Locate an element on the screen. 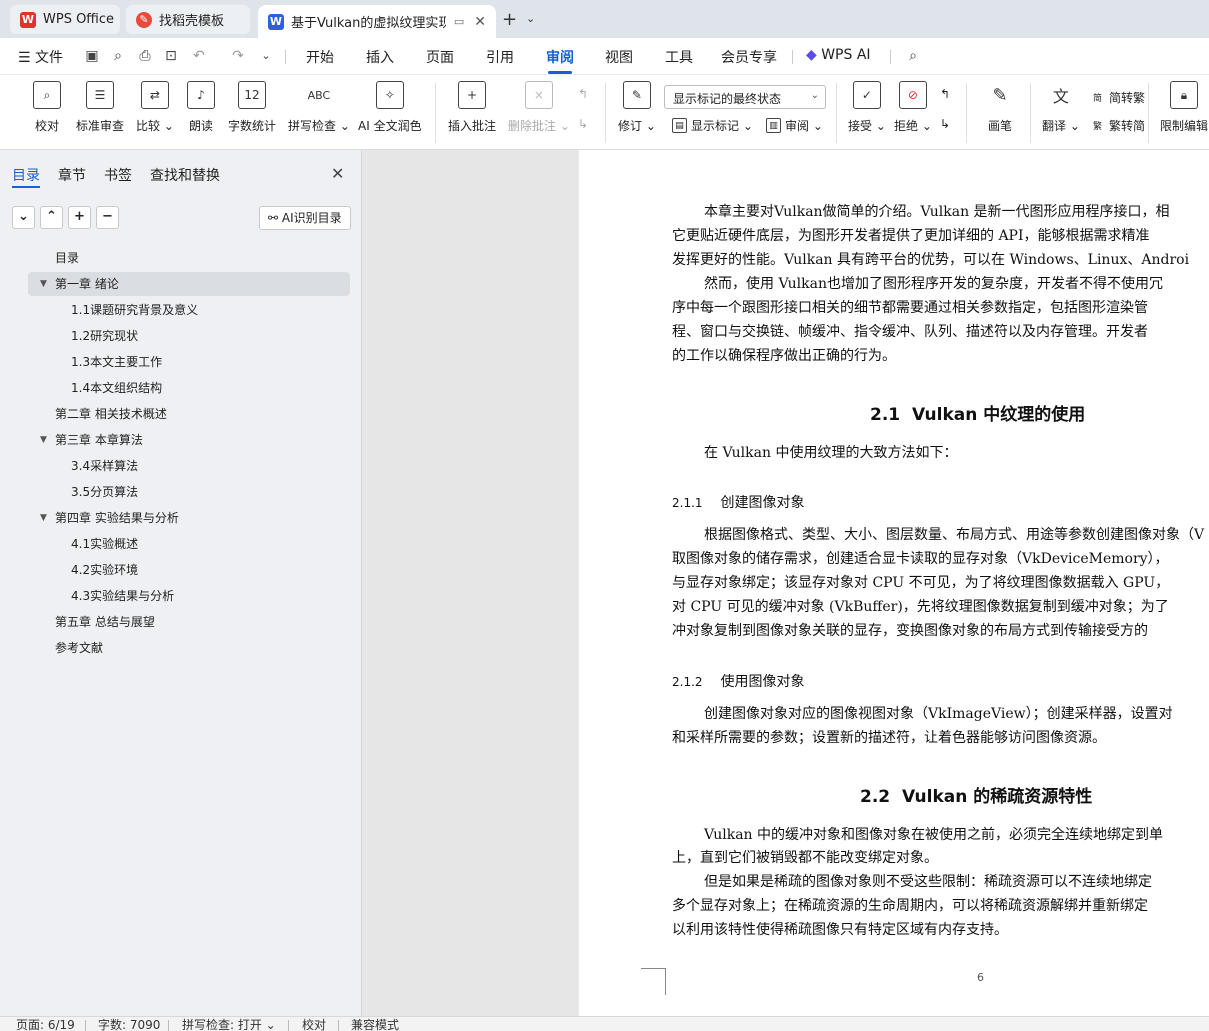 Image resolution: width=1209 pixels, height=1031 pixels. menu-view: 视图 is located at coordinates (619, 57).